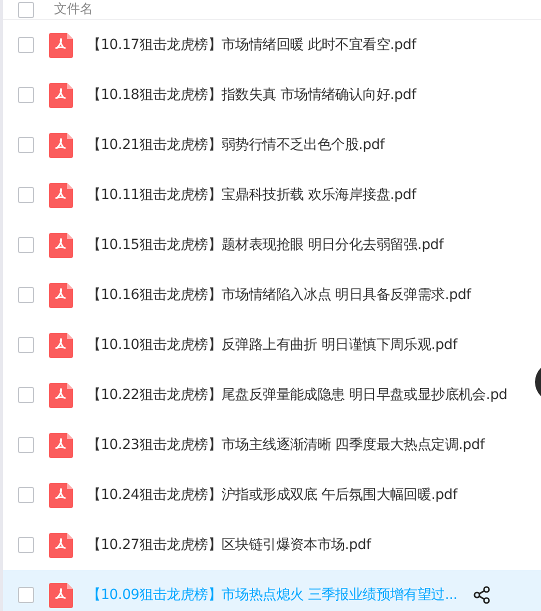 The width and height of the screenshot is (541, 611). What do you see at coordinates (279, 295) in the screenshot?
I see `file-name: 【10.16狙击龙虎榜】市场情绪陷入冰点 明日具备反弹需求.pdf` at bounding box center [279, 295].